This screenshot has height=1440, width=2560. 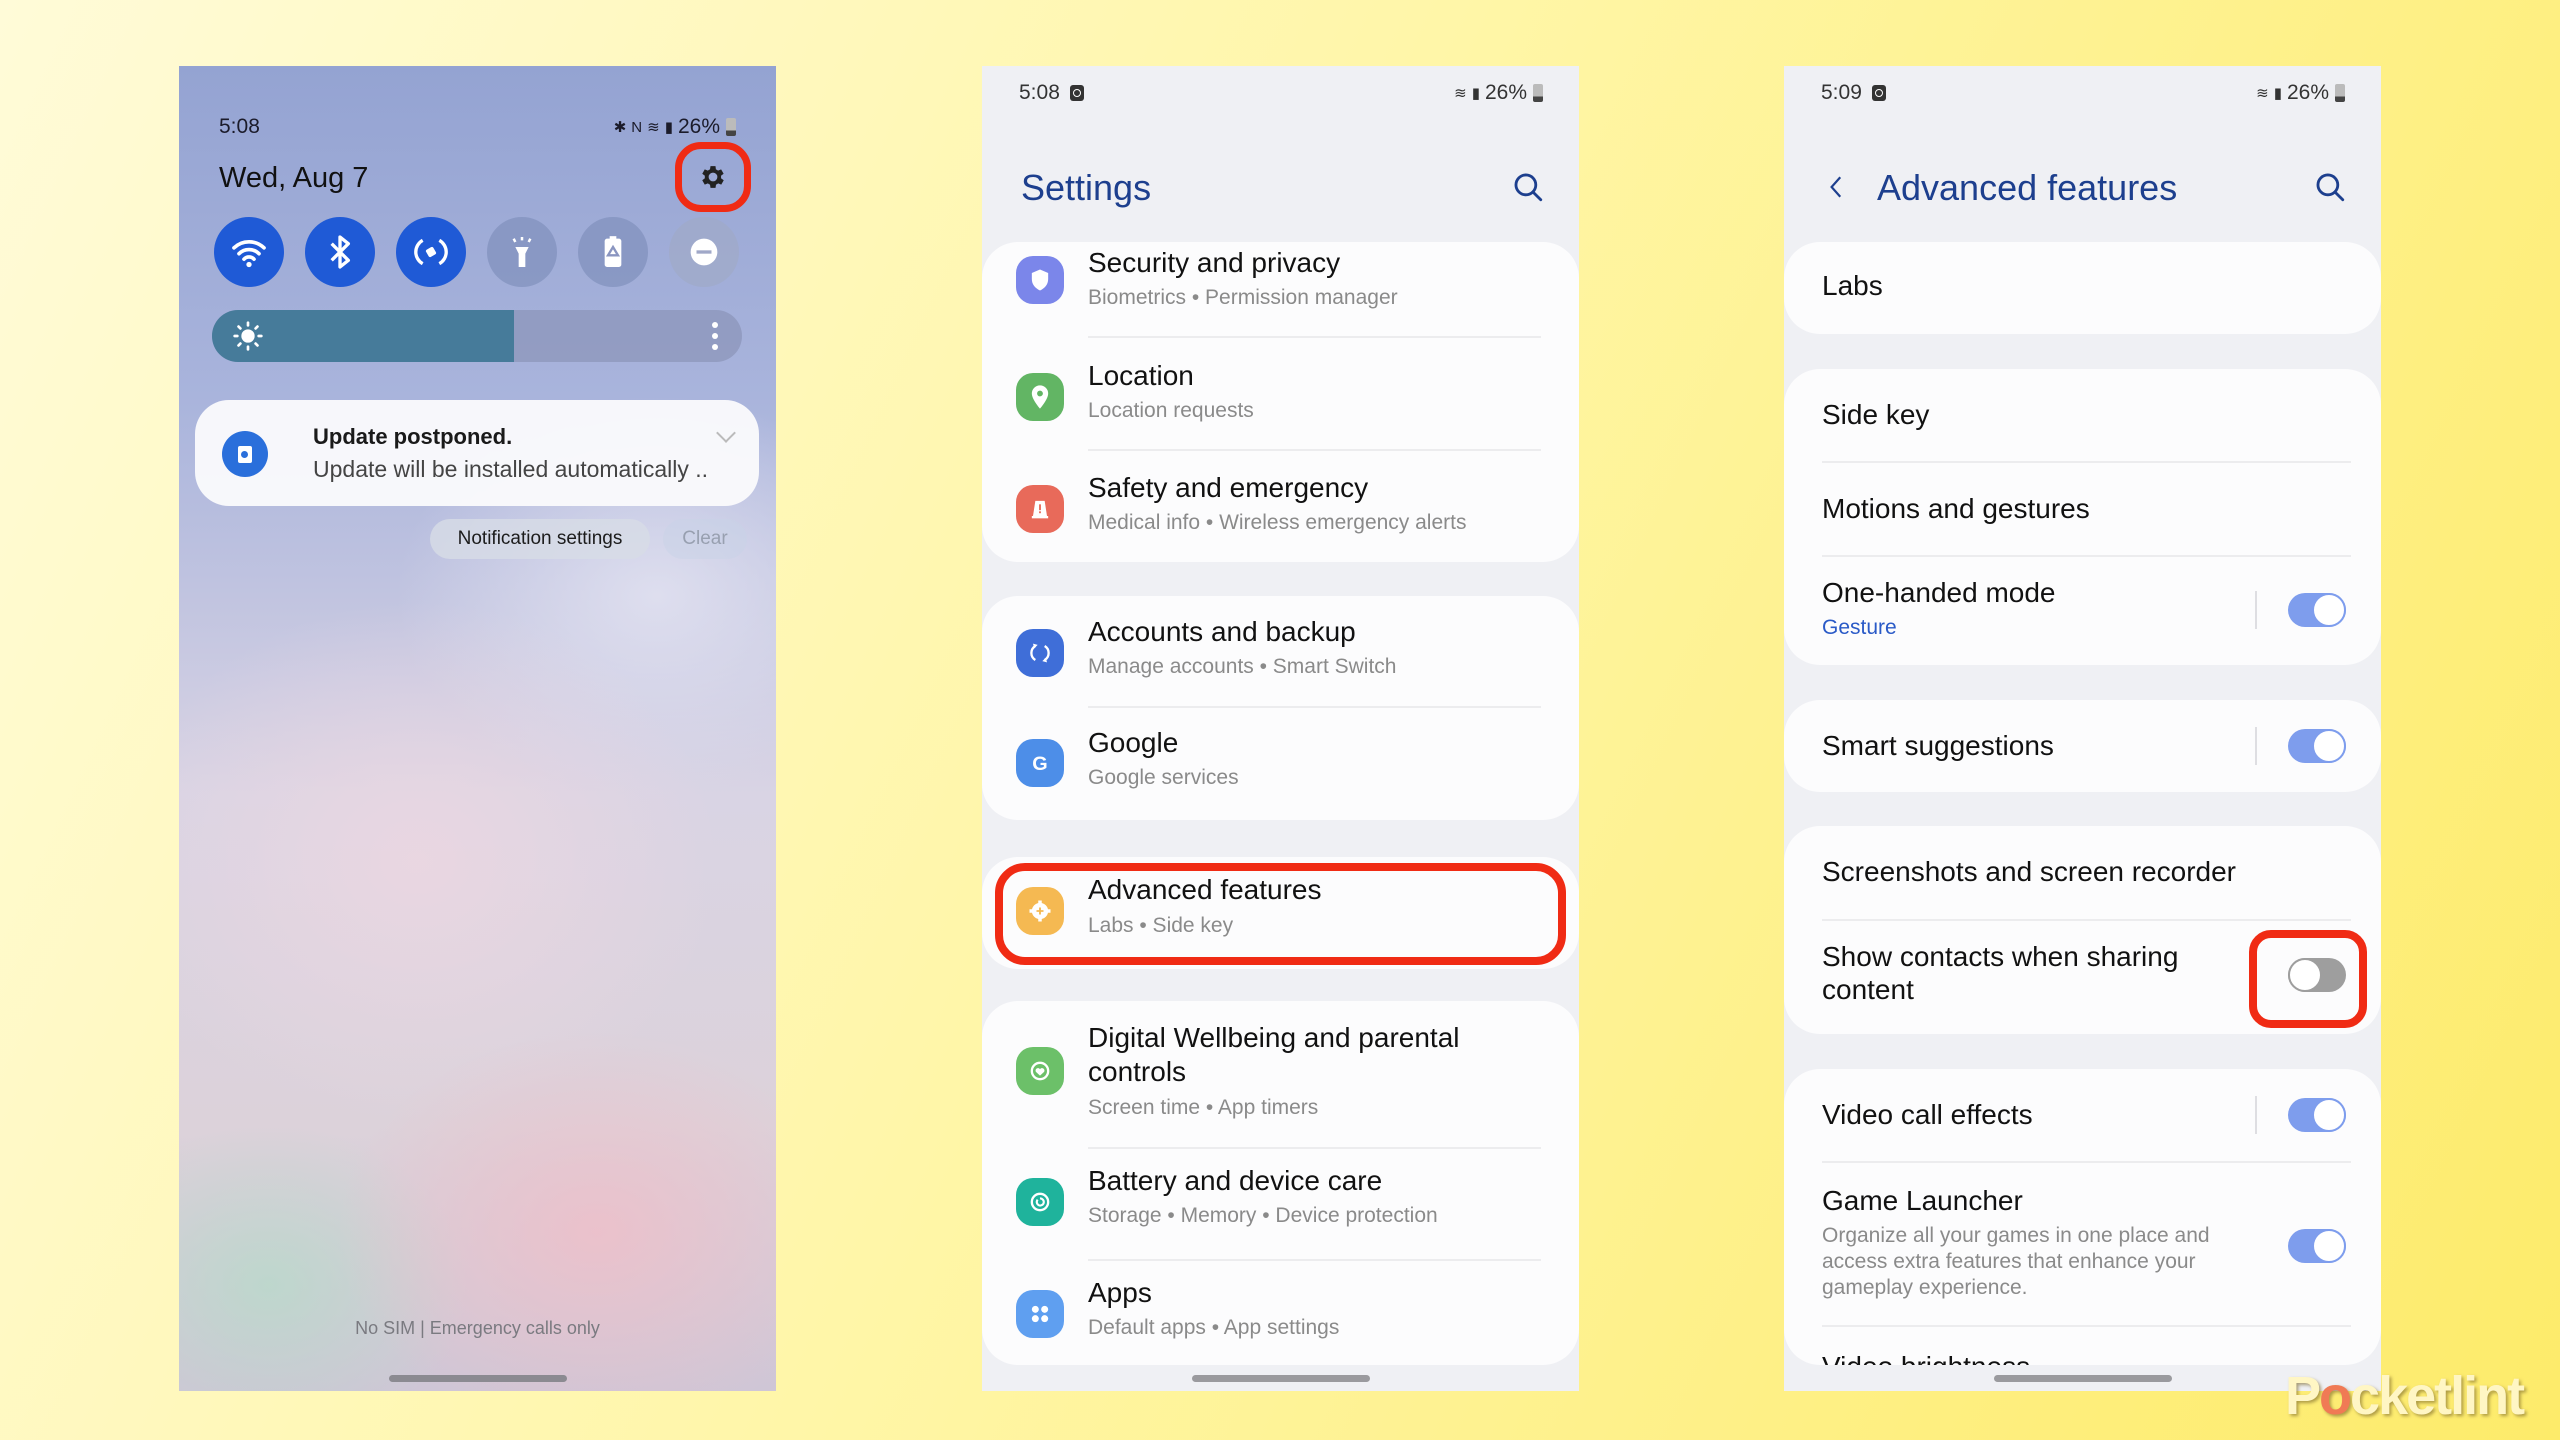 I want to click on quick-settings-row, so click(x=476, y=252).